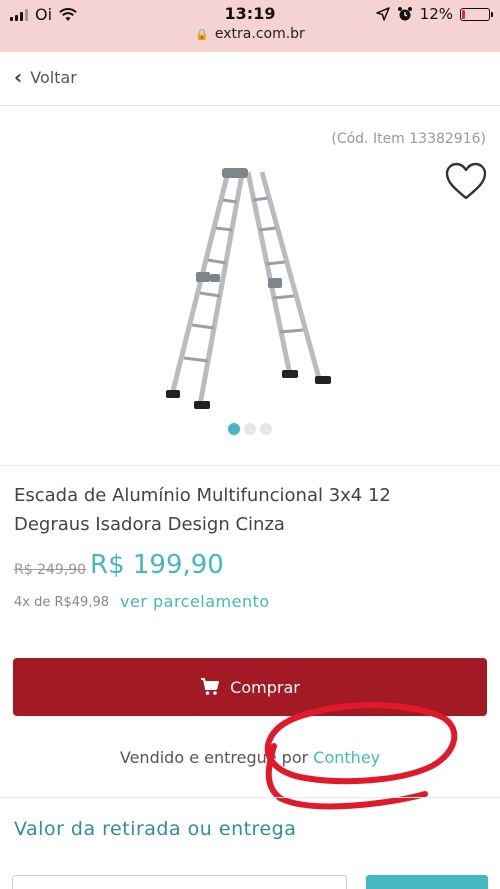 This screenshot has height=889, width=500. I want to click on lock-icon: 🔒, so click(202, 34).